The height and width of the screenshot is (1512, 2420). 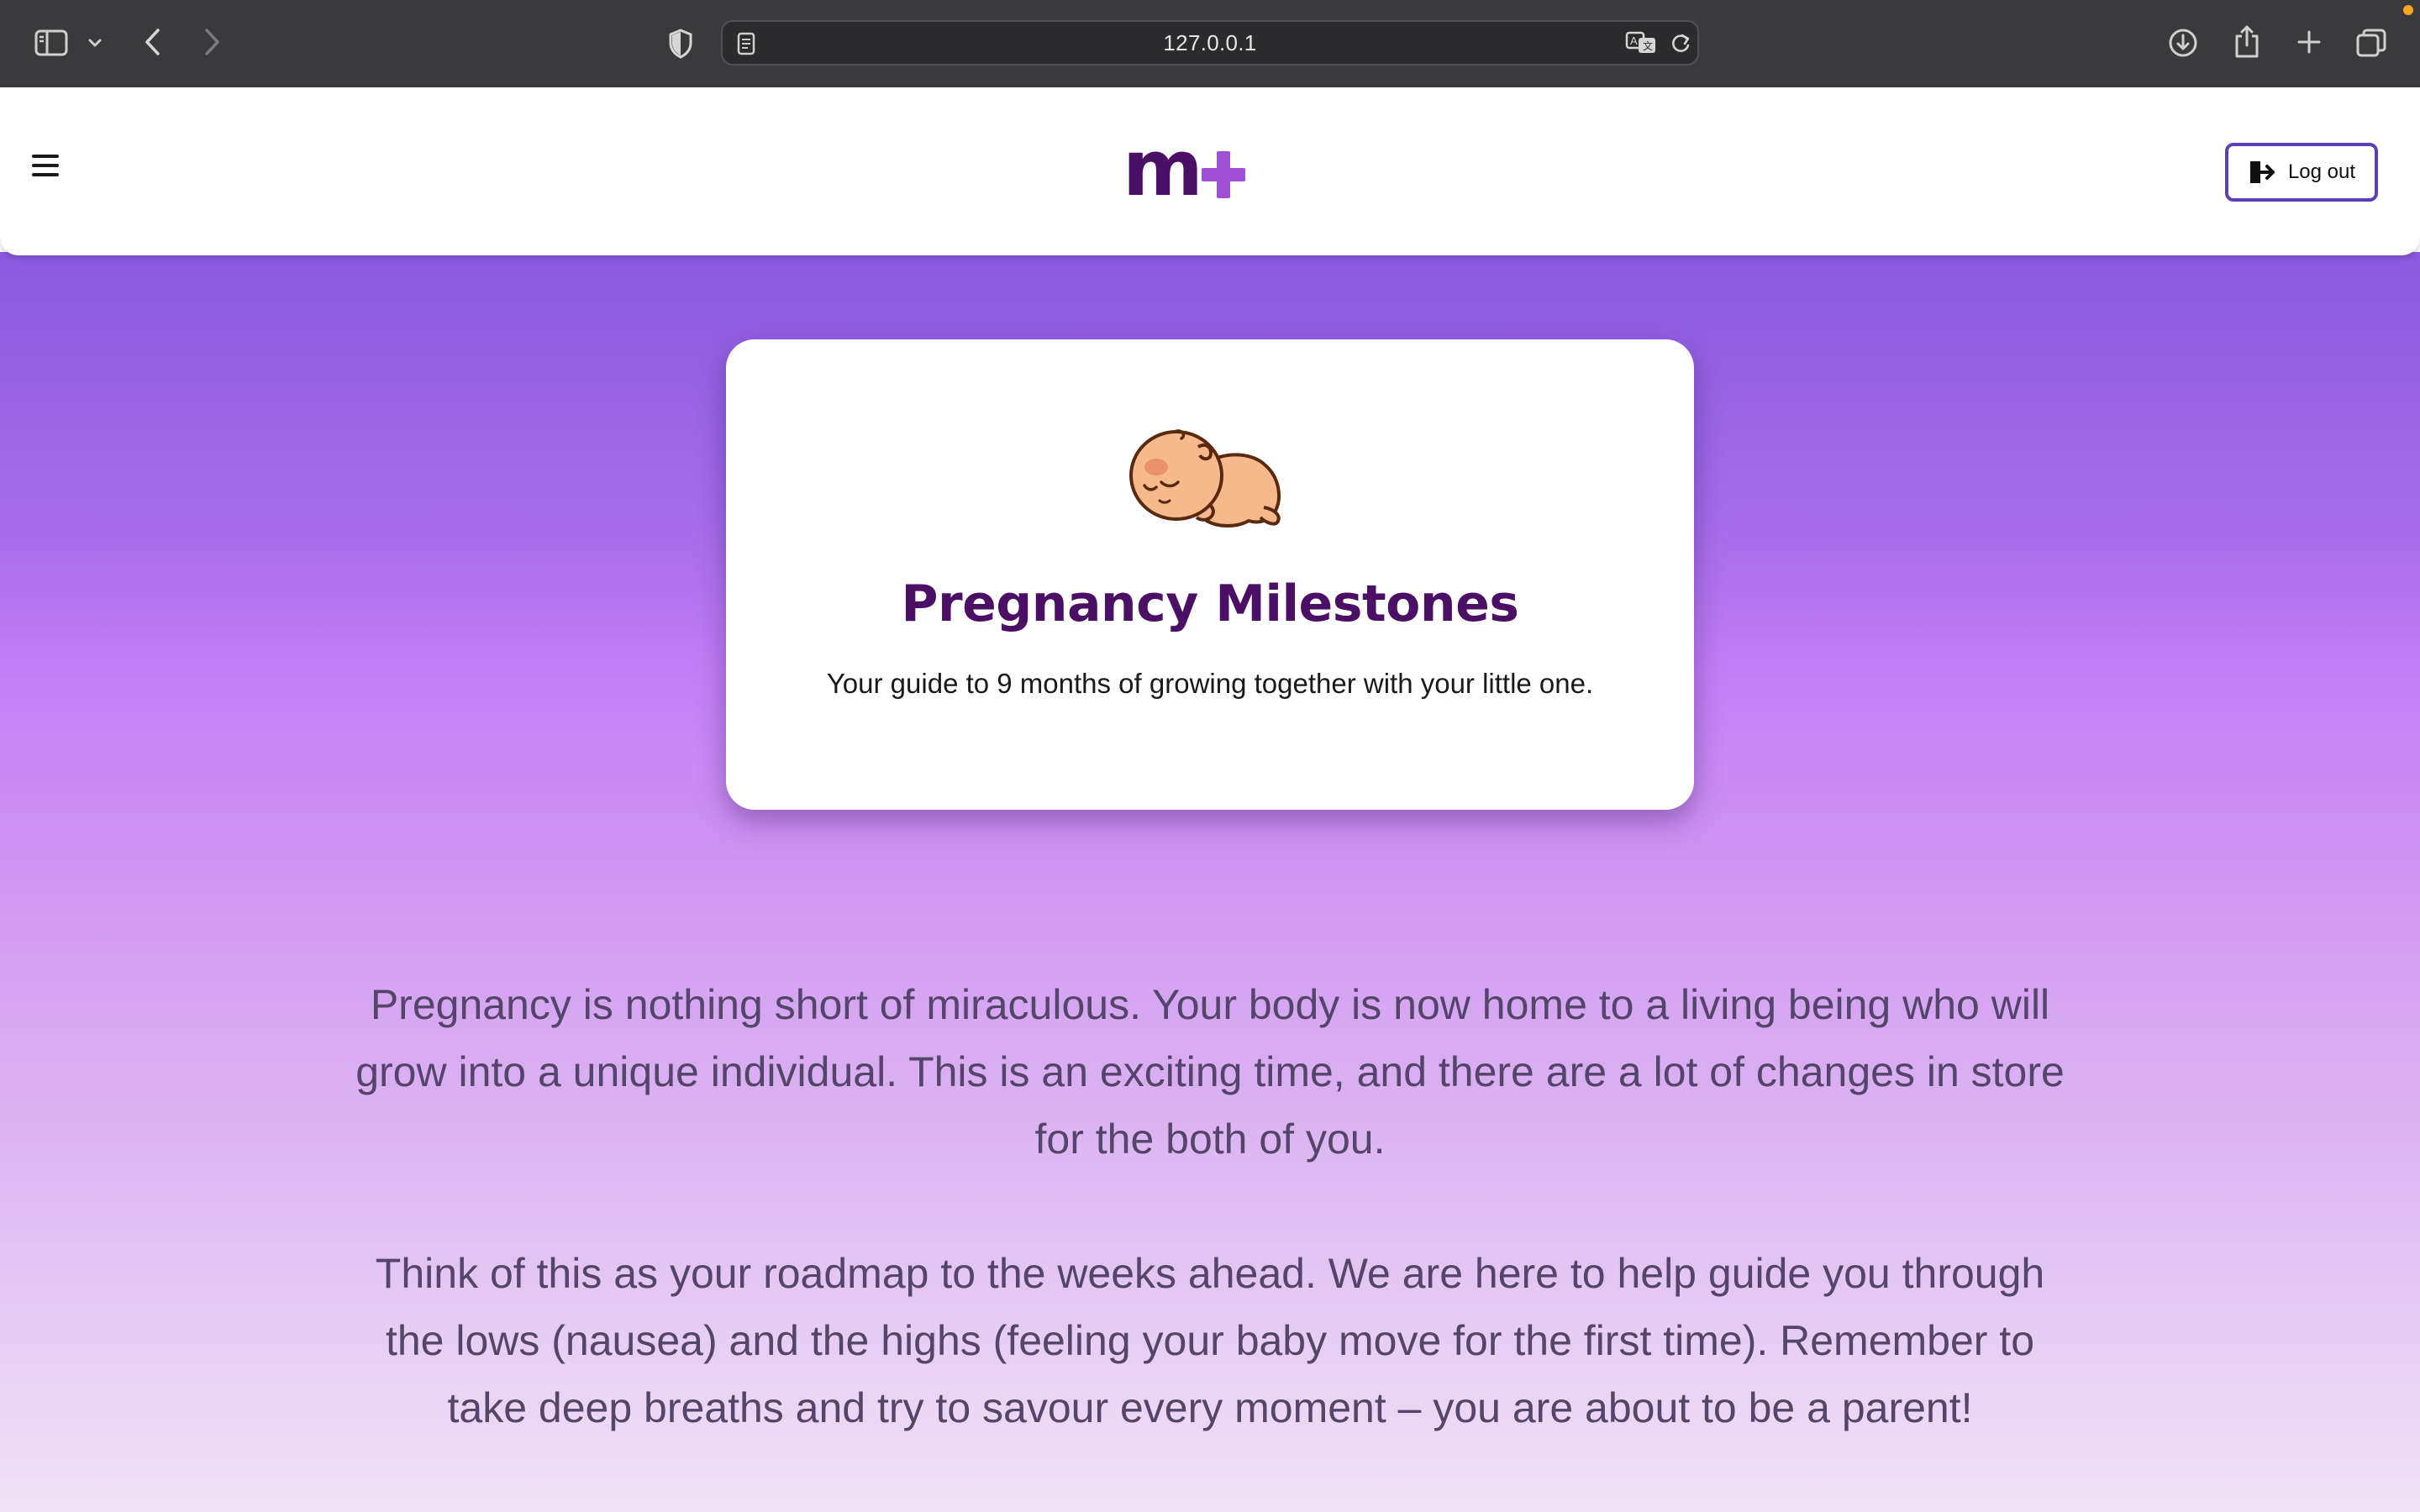 What do you see at coordinates (1634, 40) in the screenshot?
I see `svg-text: A` at bounding box center [1634, 40].